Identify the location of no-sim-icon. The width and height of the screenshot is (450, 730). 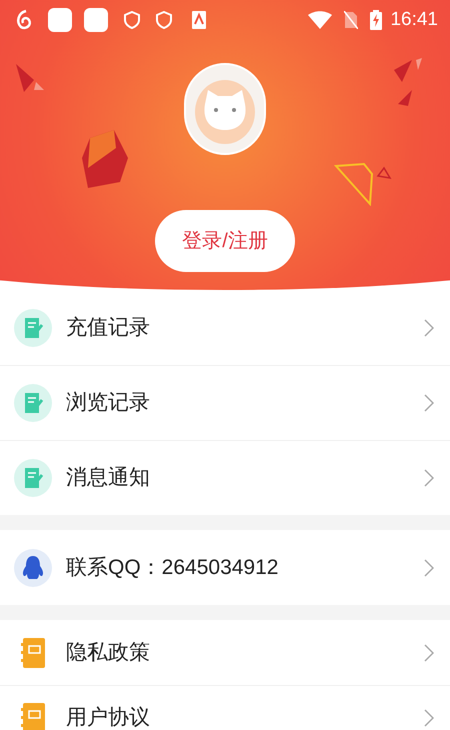
(351, 20).